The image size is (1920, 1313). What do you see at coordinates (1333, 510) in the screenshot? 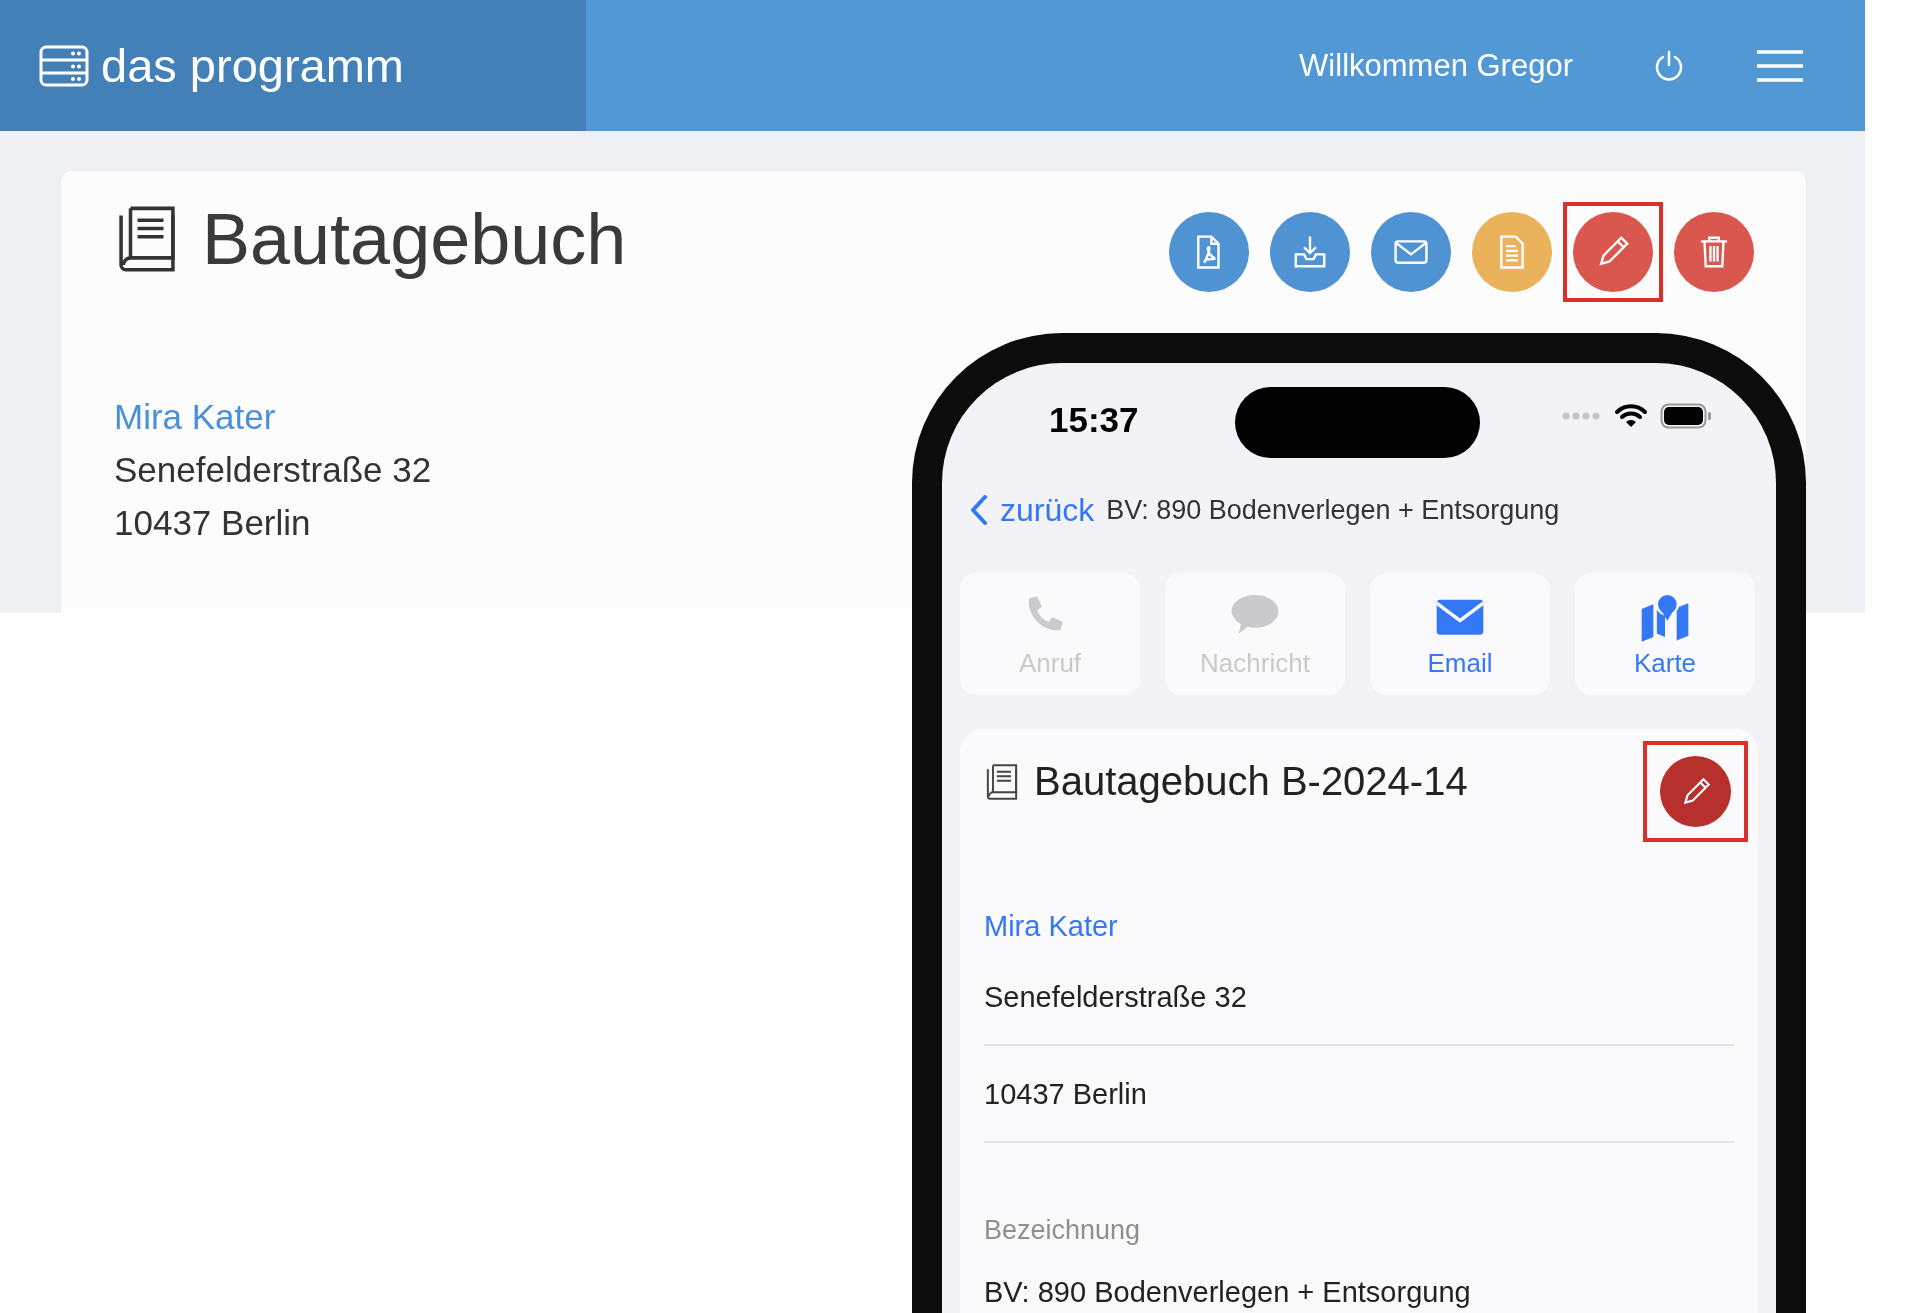
I see `nav-title: BV: 890 Bodenverlegen + Entsorgung` at bounding box center [1333, 510].